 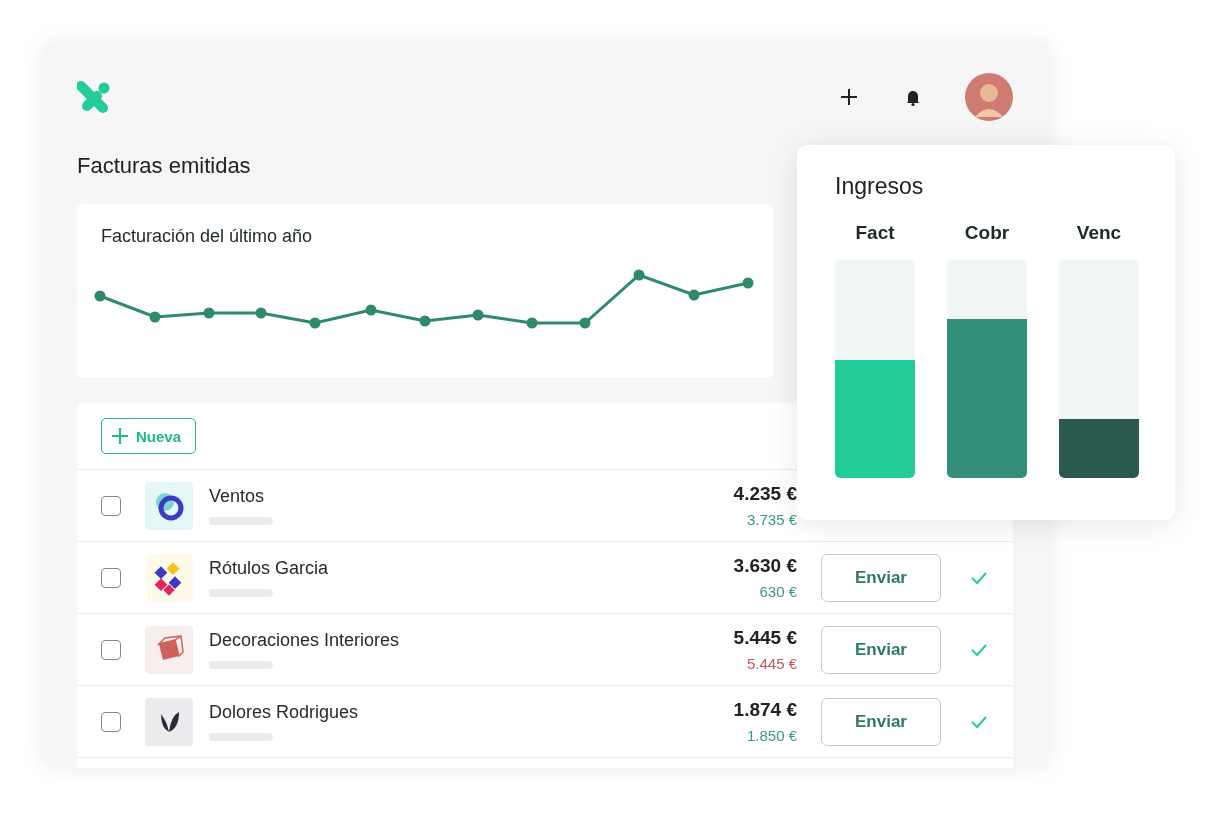 I want to click on rings-logo-icon, so click(x=169, y=505).